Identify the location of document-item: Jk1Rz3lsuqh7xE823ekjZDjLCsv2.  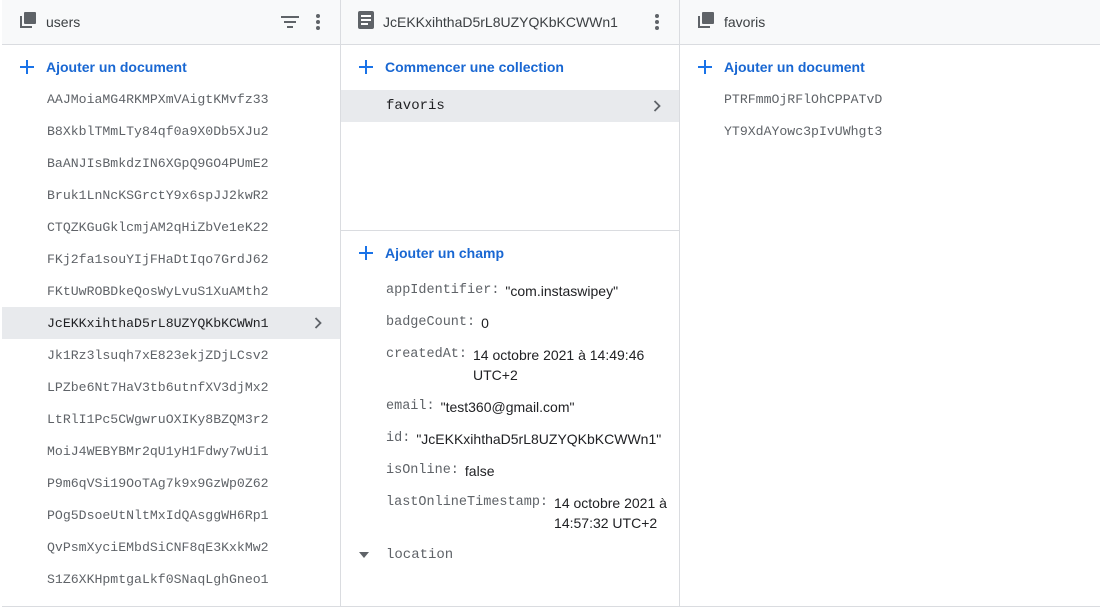
(171, 355).